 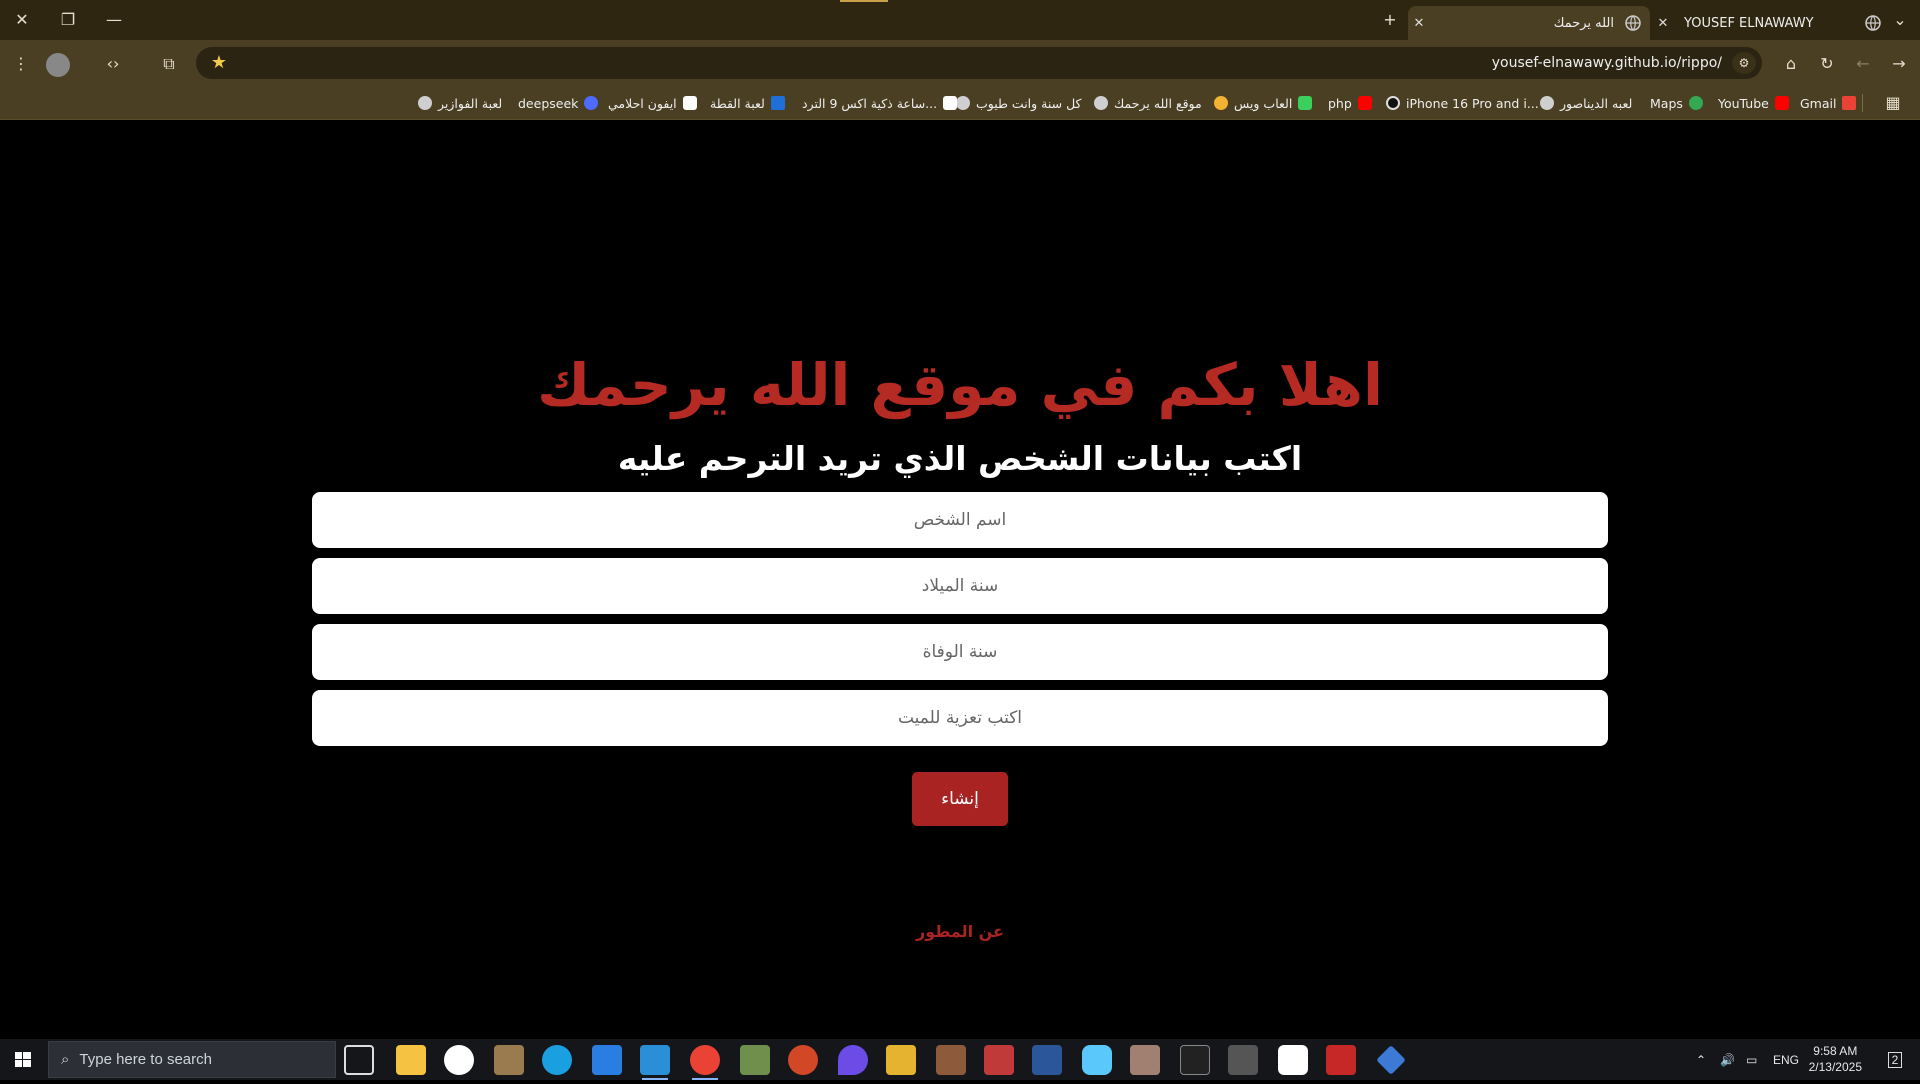 I want to click on clock-time: 9:58 AM, so click(x=1835, y=1051).